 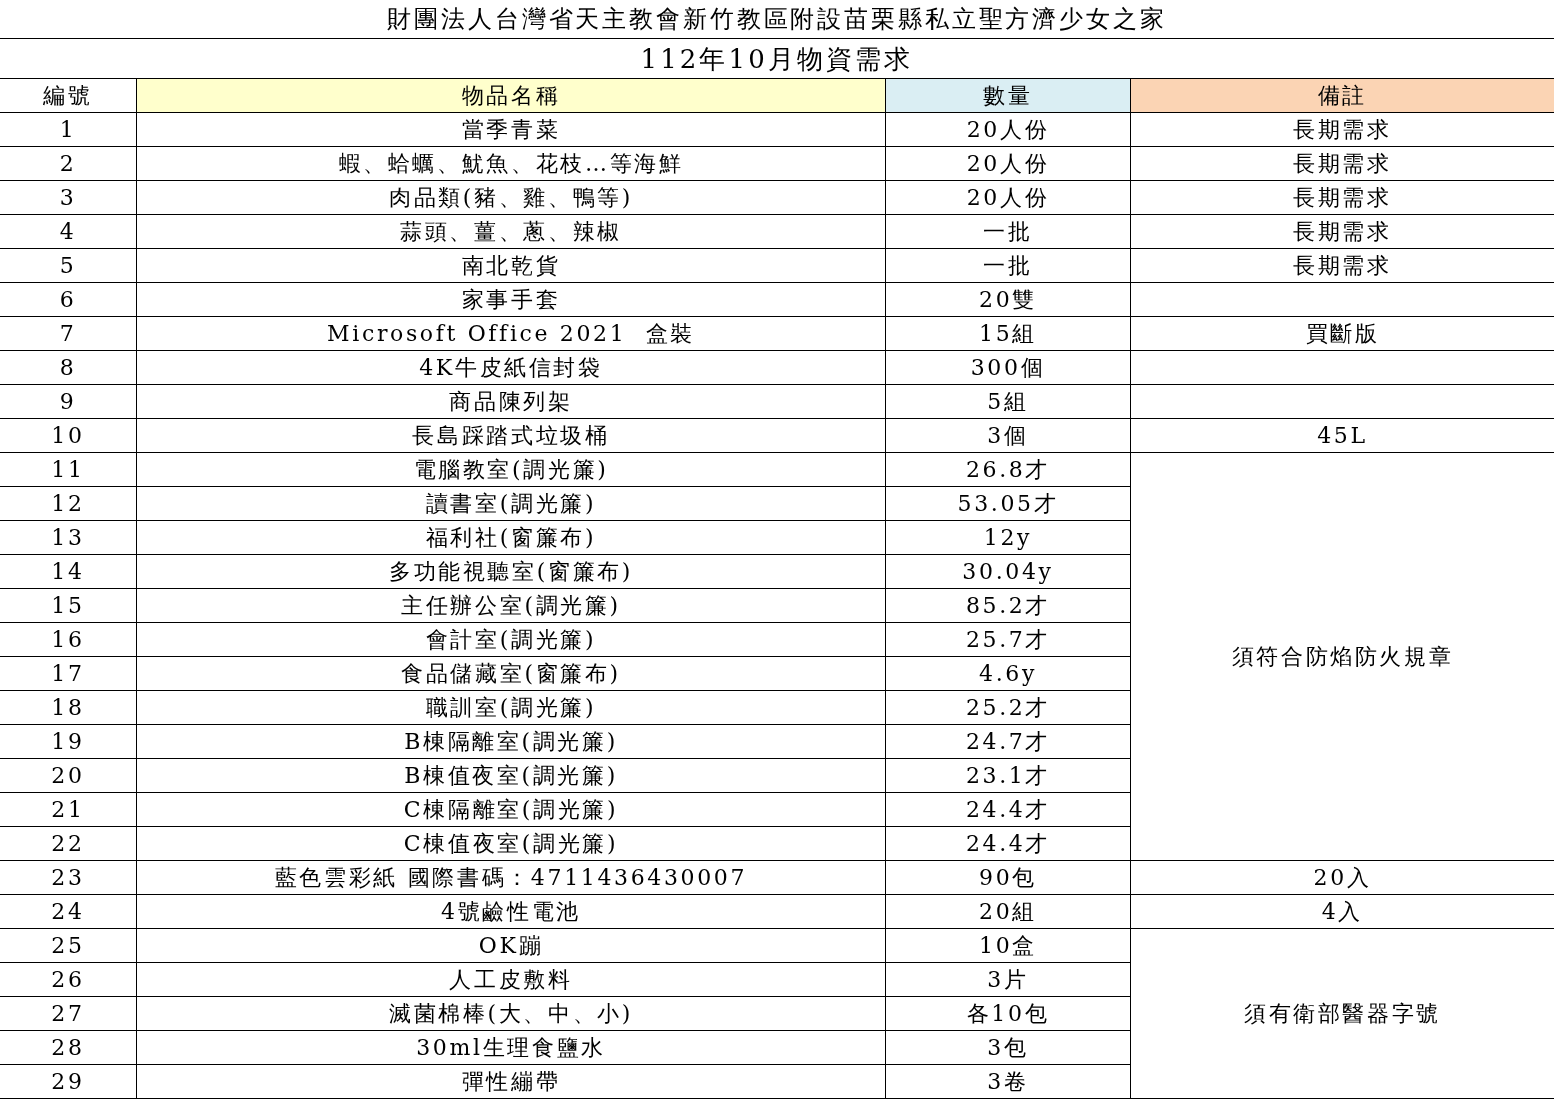 I want to click on table-cell: 須有衛部醫器字號, so click(x=1342, y=1014).